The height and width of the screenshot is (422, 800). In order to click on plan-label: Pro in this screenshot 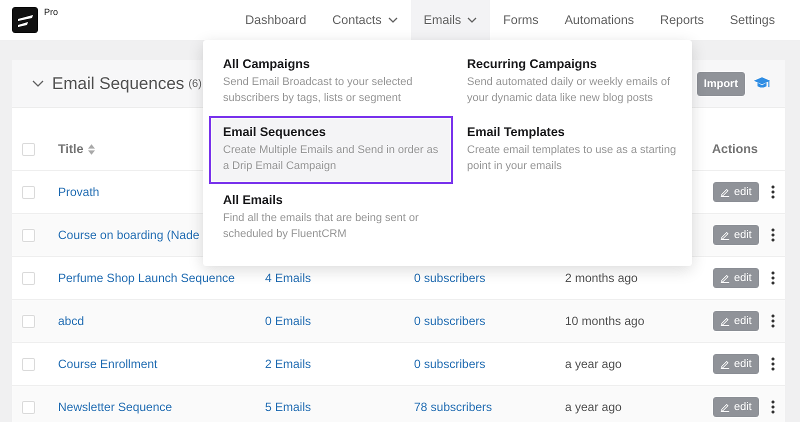, I will do `click(51, 12)`.